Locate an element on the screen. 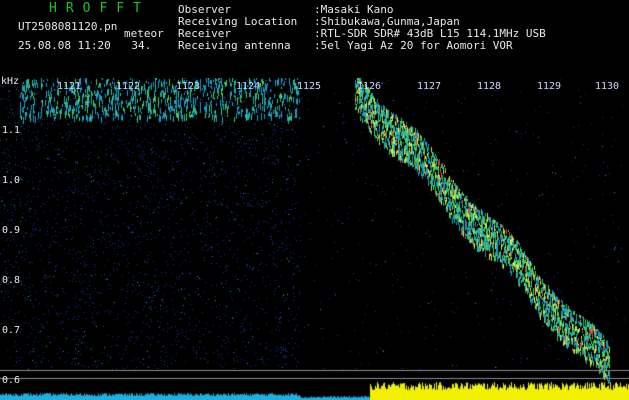 The width and height of the screenshot is (629, 400). y-tick-label: 0.7 is located at coordinates (11, 330).